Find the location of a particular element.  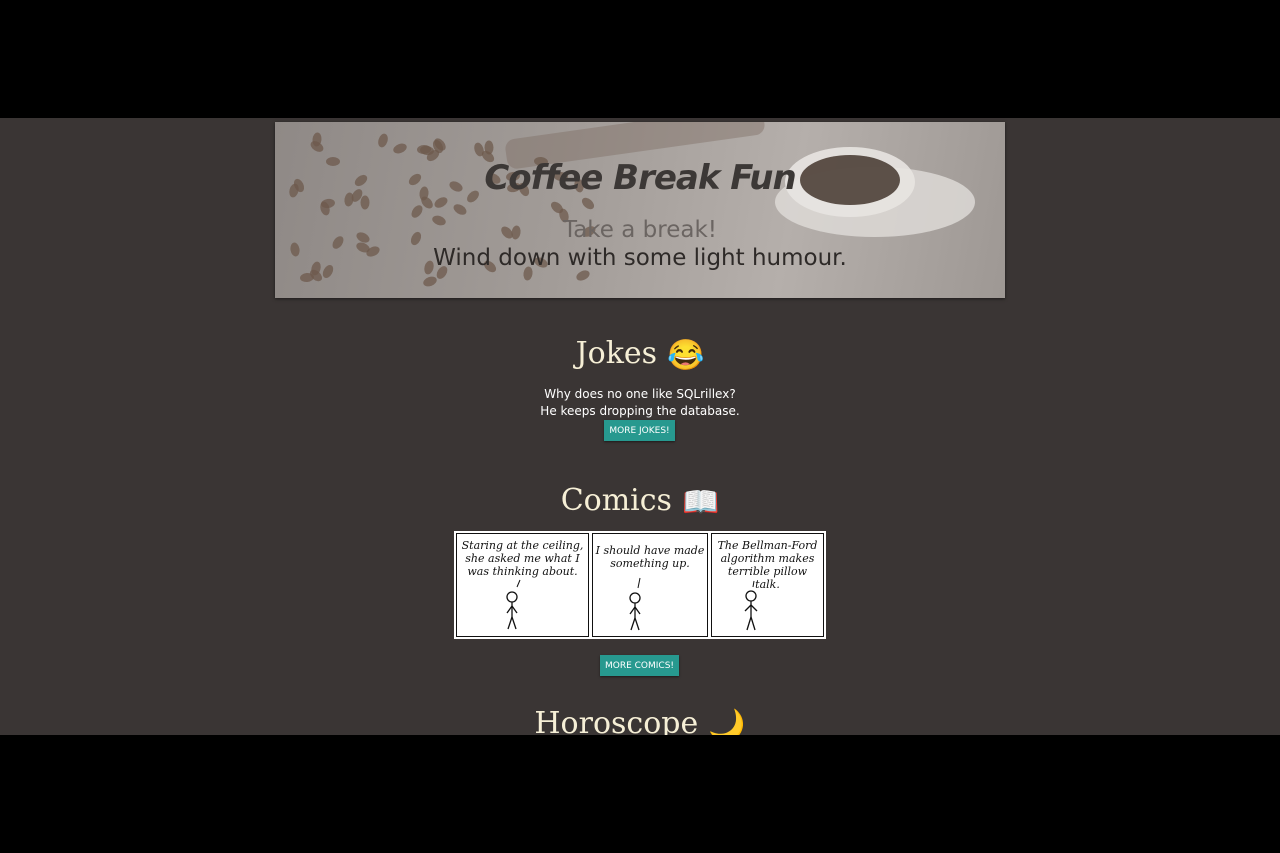

joke-setup: Why does no one like SQLrillex? is located at coordinates (640, 394).